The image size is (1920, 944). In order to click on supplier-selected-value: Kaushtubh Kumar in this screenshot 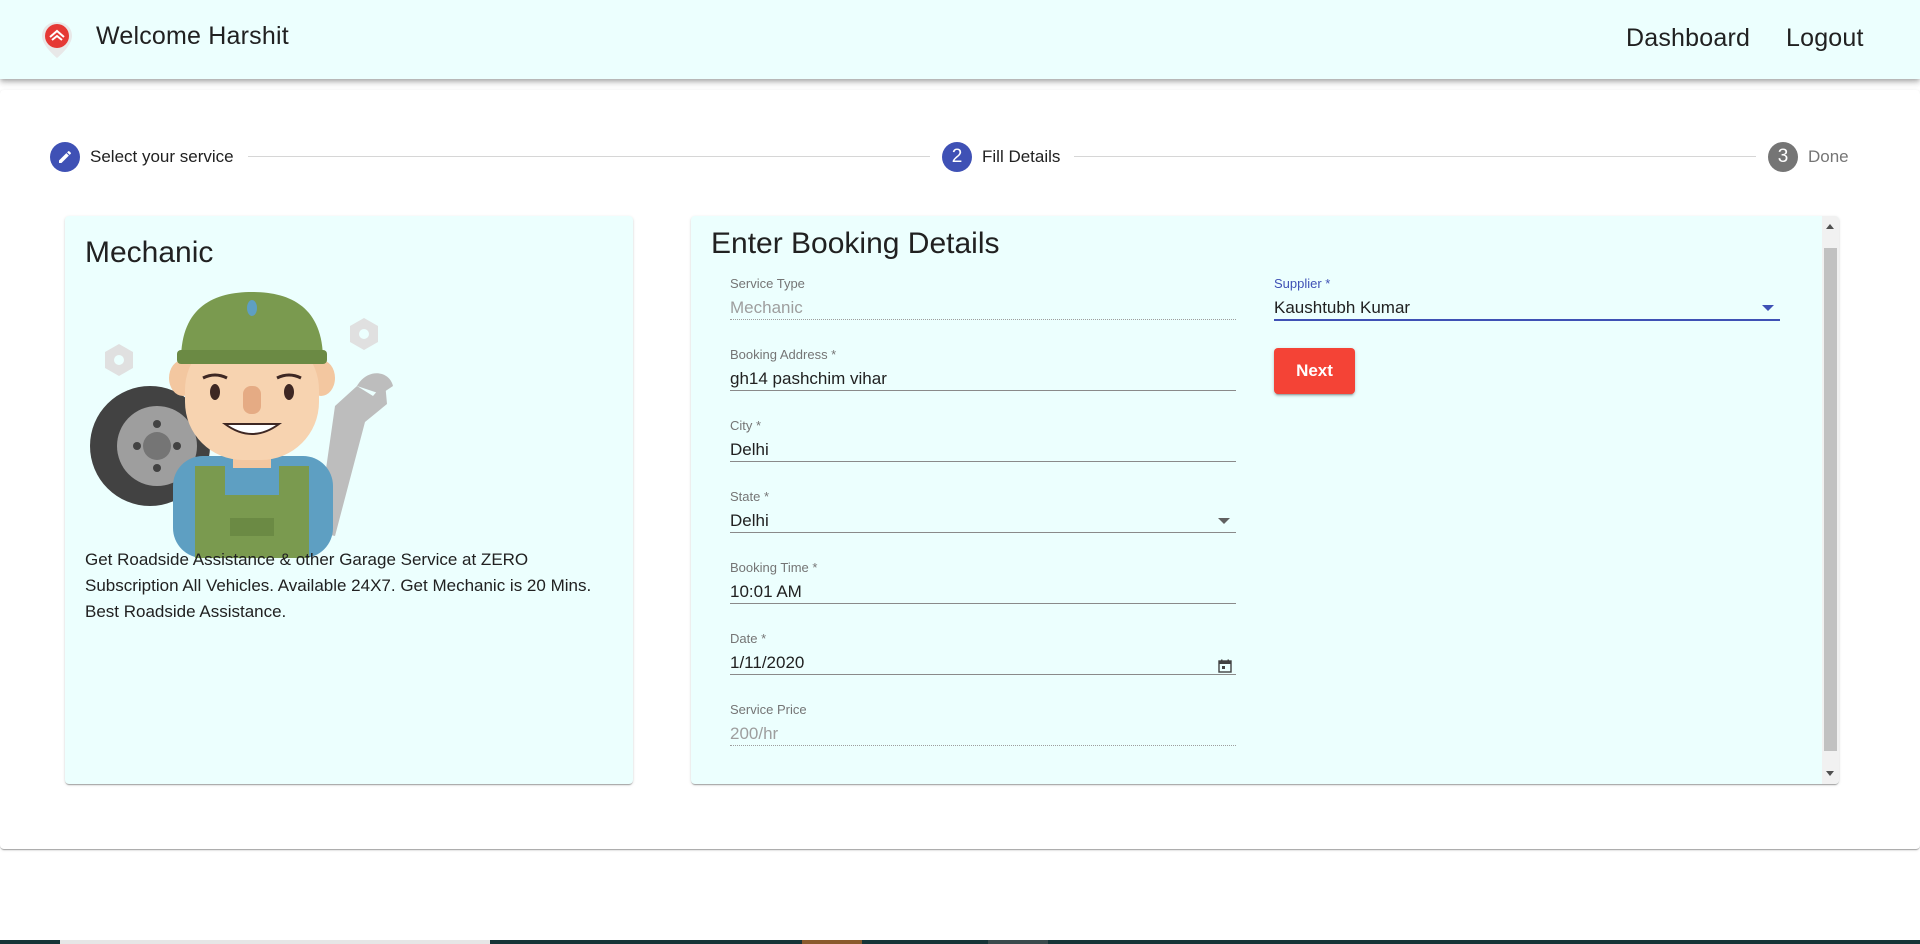, I will do `click(1342, 307)`.